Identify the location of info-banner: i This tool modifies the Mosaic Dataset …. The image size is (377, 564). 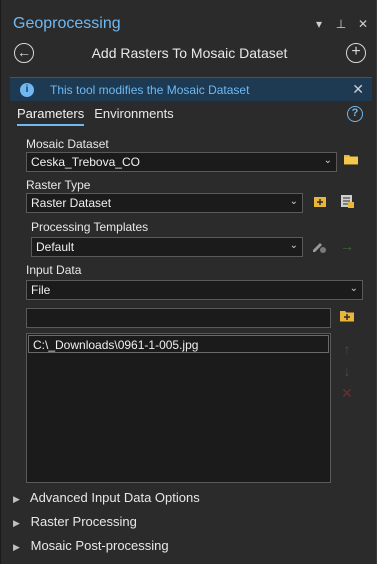
(191, 89).